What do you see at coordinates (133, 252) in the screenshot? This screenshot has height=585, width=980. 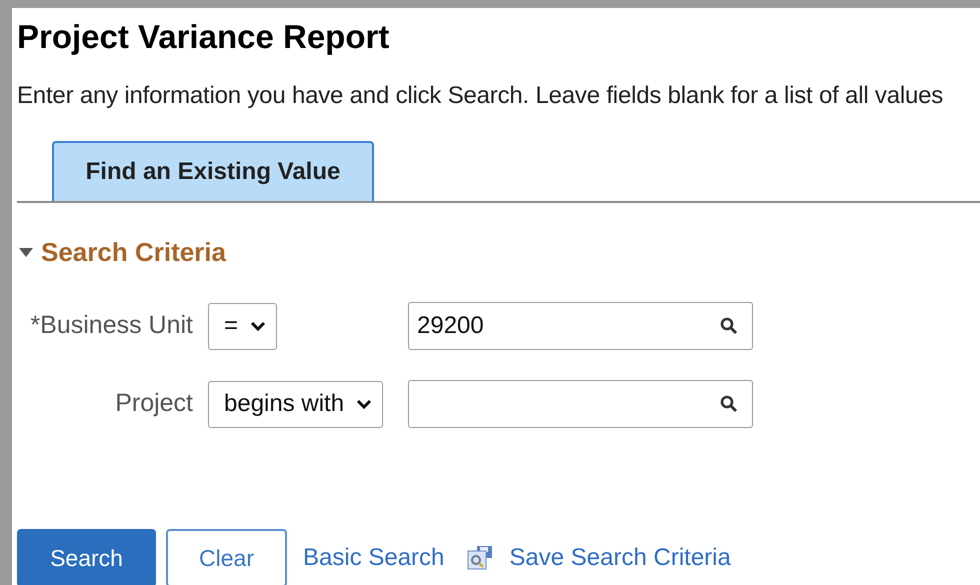 I see `section-title: Search Criteria` at bounding box center [133, 252].